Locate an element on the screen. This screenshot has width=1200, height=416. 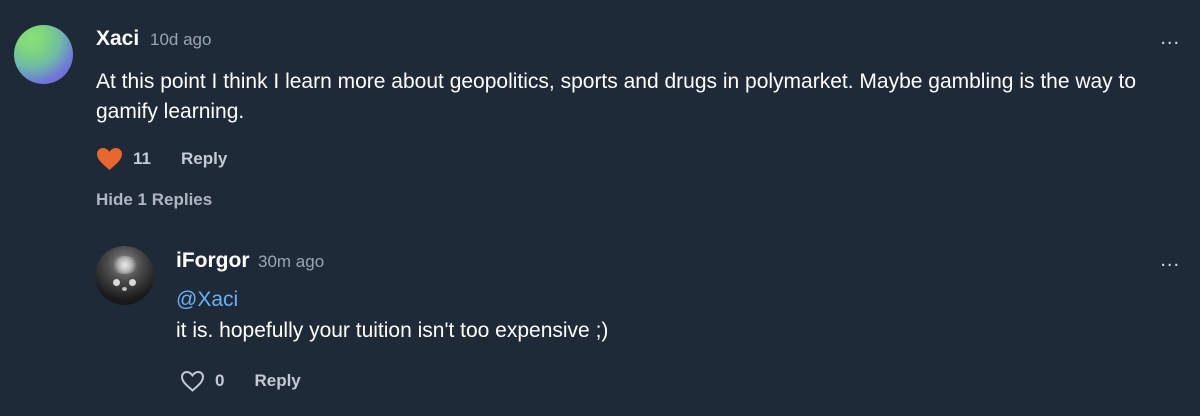
reply-timestamp: 30m ago is located at coordinates (291, 261).